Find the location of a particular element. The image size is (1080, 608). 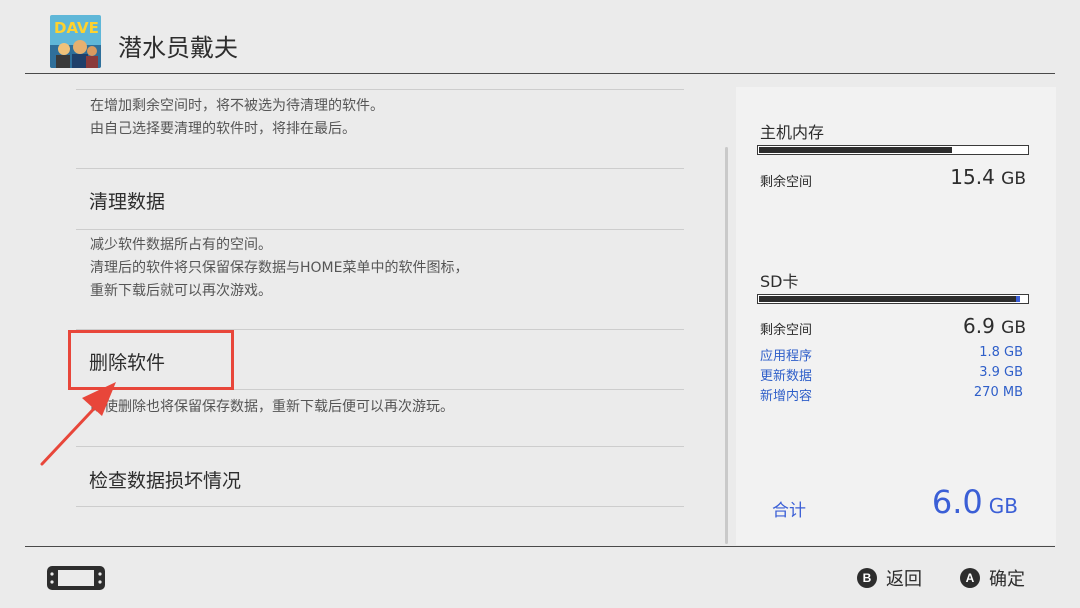

delete-software-description: 即使删除也将保留保存数据，重新下载后便可以再次游玩。 is located at coordinates (272, 407).